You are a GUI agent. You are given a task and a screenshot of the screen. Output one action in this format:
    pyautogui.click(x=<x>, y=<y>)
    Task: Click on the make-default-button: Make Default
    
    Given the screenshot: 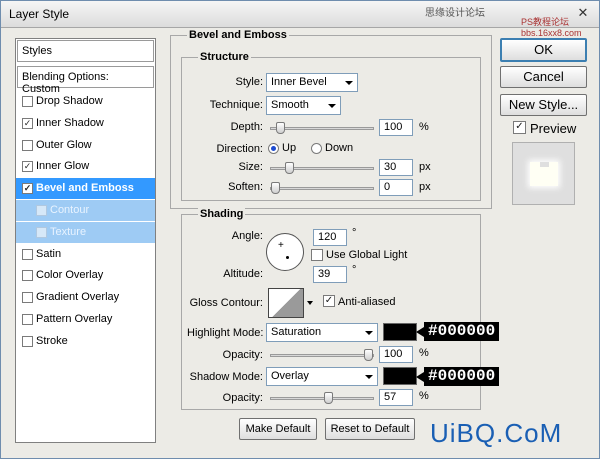 What is the action you would take?
    pyautogui.click(x=278, y=429)
    